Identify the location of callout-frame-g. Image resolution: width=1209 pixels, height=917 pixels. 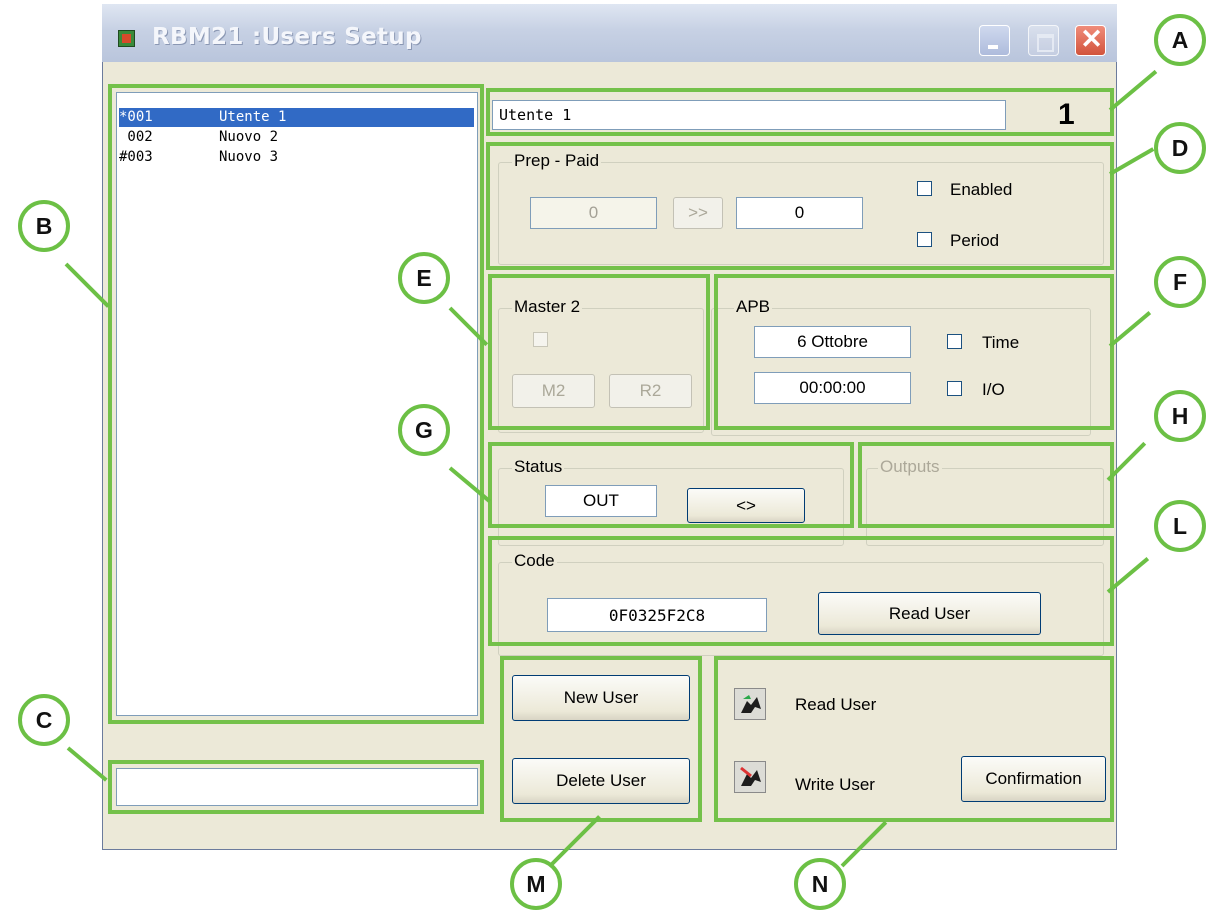
(671, 485).